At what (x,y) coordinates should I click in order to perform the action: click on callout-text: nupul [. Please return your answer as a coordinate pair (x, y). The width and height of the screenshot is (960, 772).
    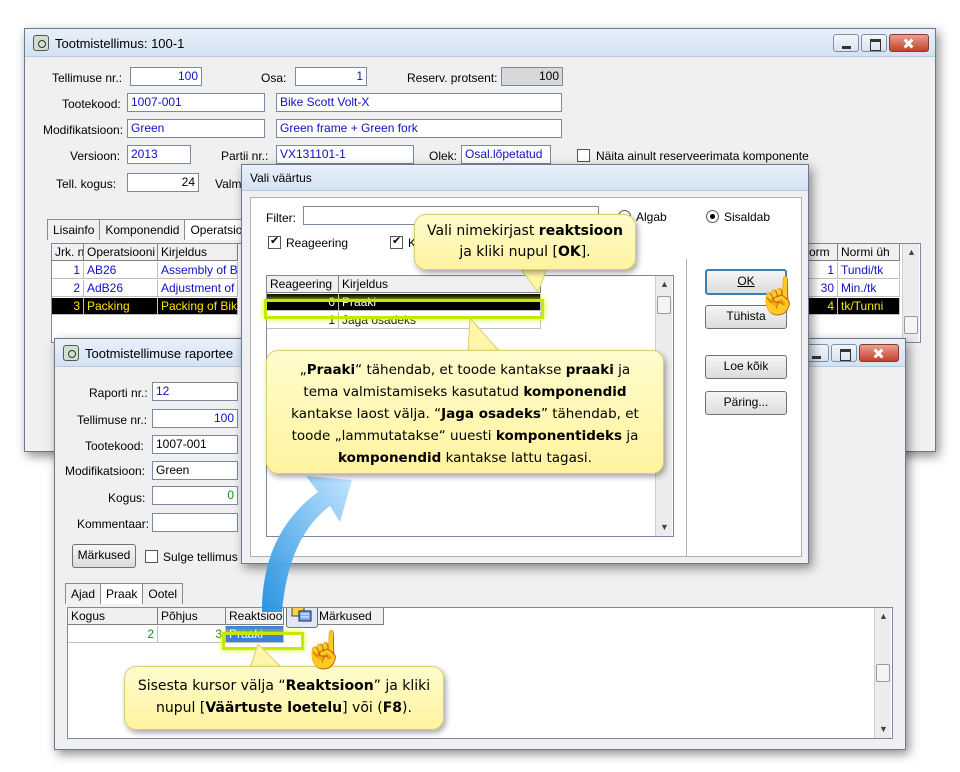
    Looking at the image, I should click on (181, 708).